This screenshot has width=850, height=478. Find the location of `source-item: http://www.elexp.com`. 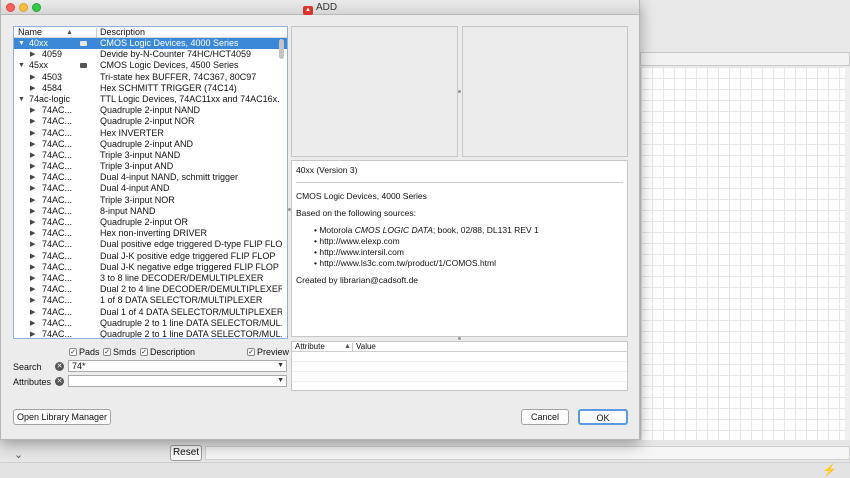

source-item: http://www.elexp.com is located at coordinates (468, 241).